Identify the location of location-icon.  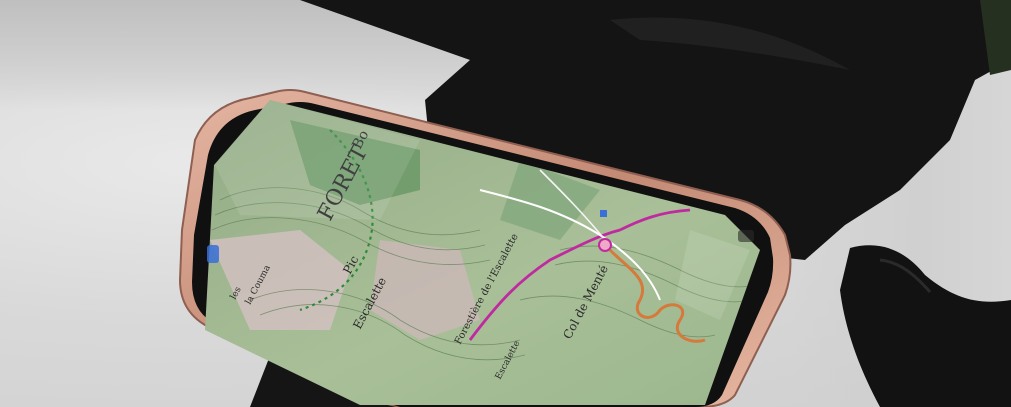
(213, 254).